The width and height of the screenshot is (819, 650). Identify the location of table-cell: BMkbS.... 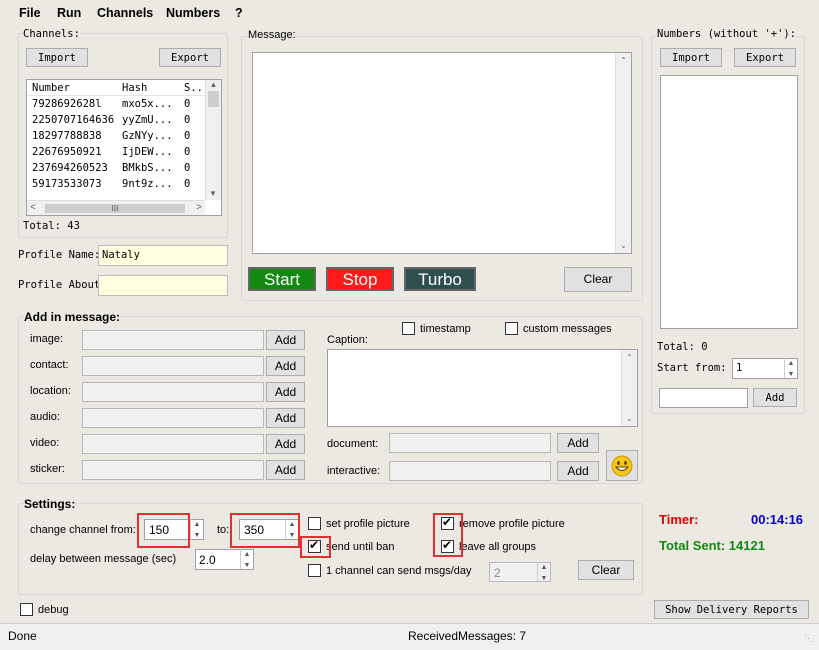
(147, 168).